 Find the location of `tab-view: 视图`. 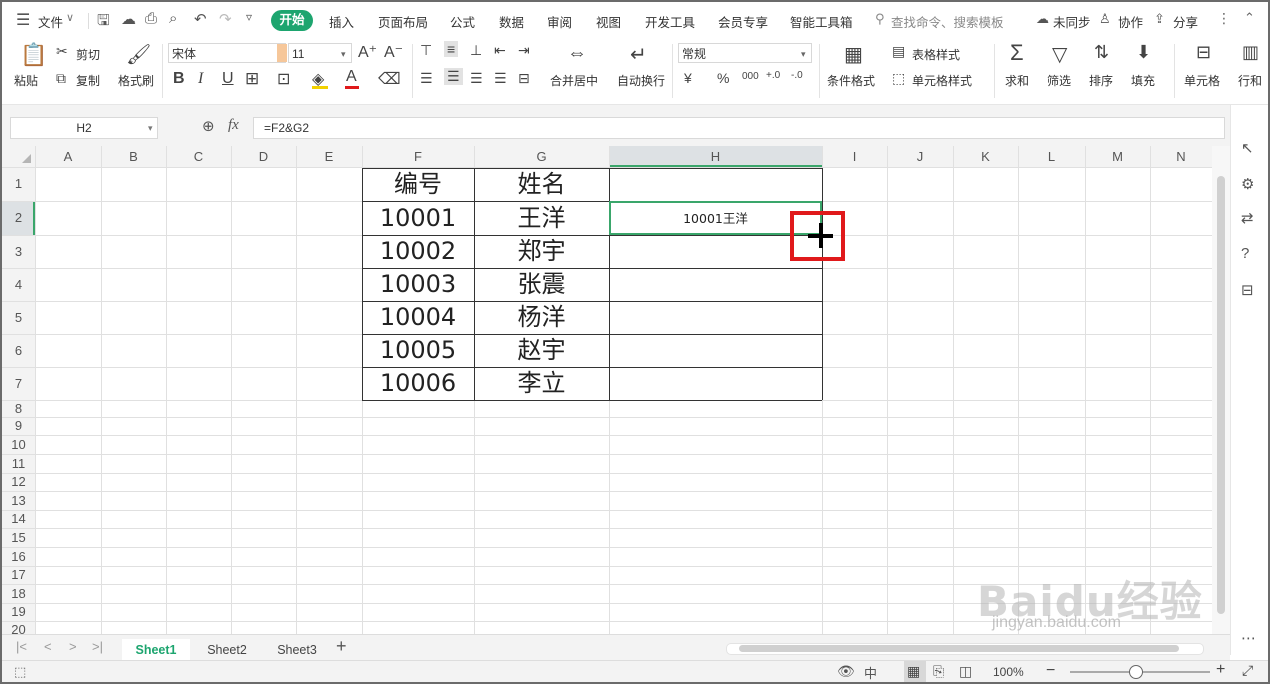

tab-view: 视图 is located at coordinates (608, 21).